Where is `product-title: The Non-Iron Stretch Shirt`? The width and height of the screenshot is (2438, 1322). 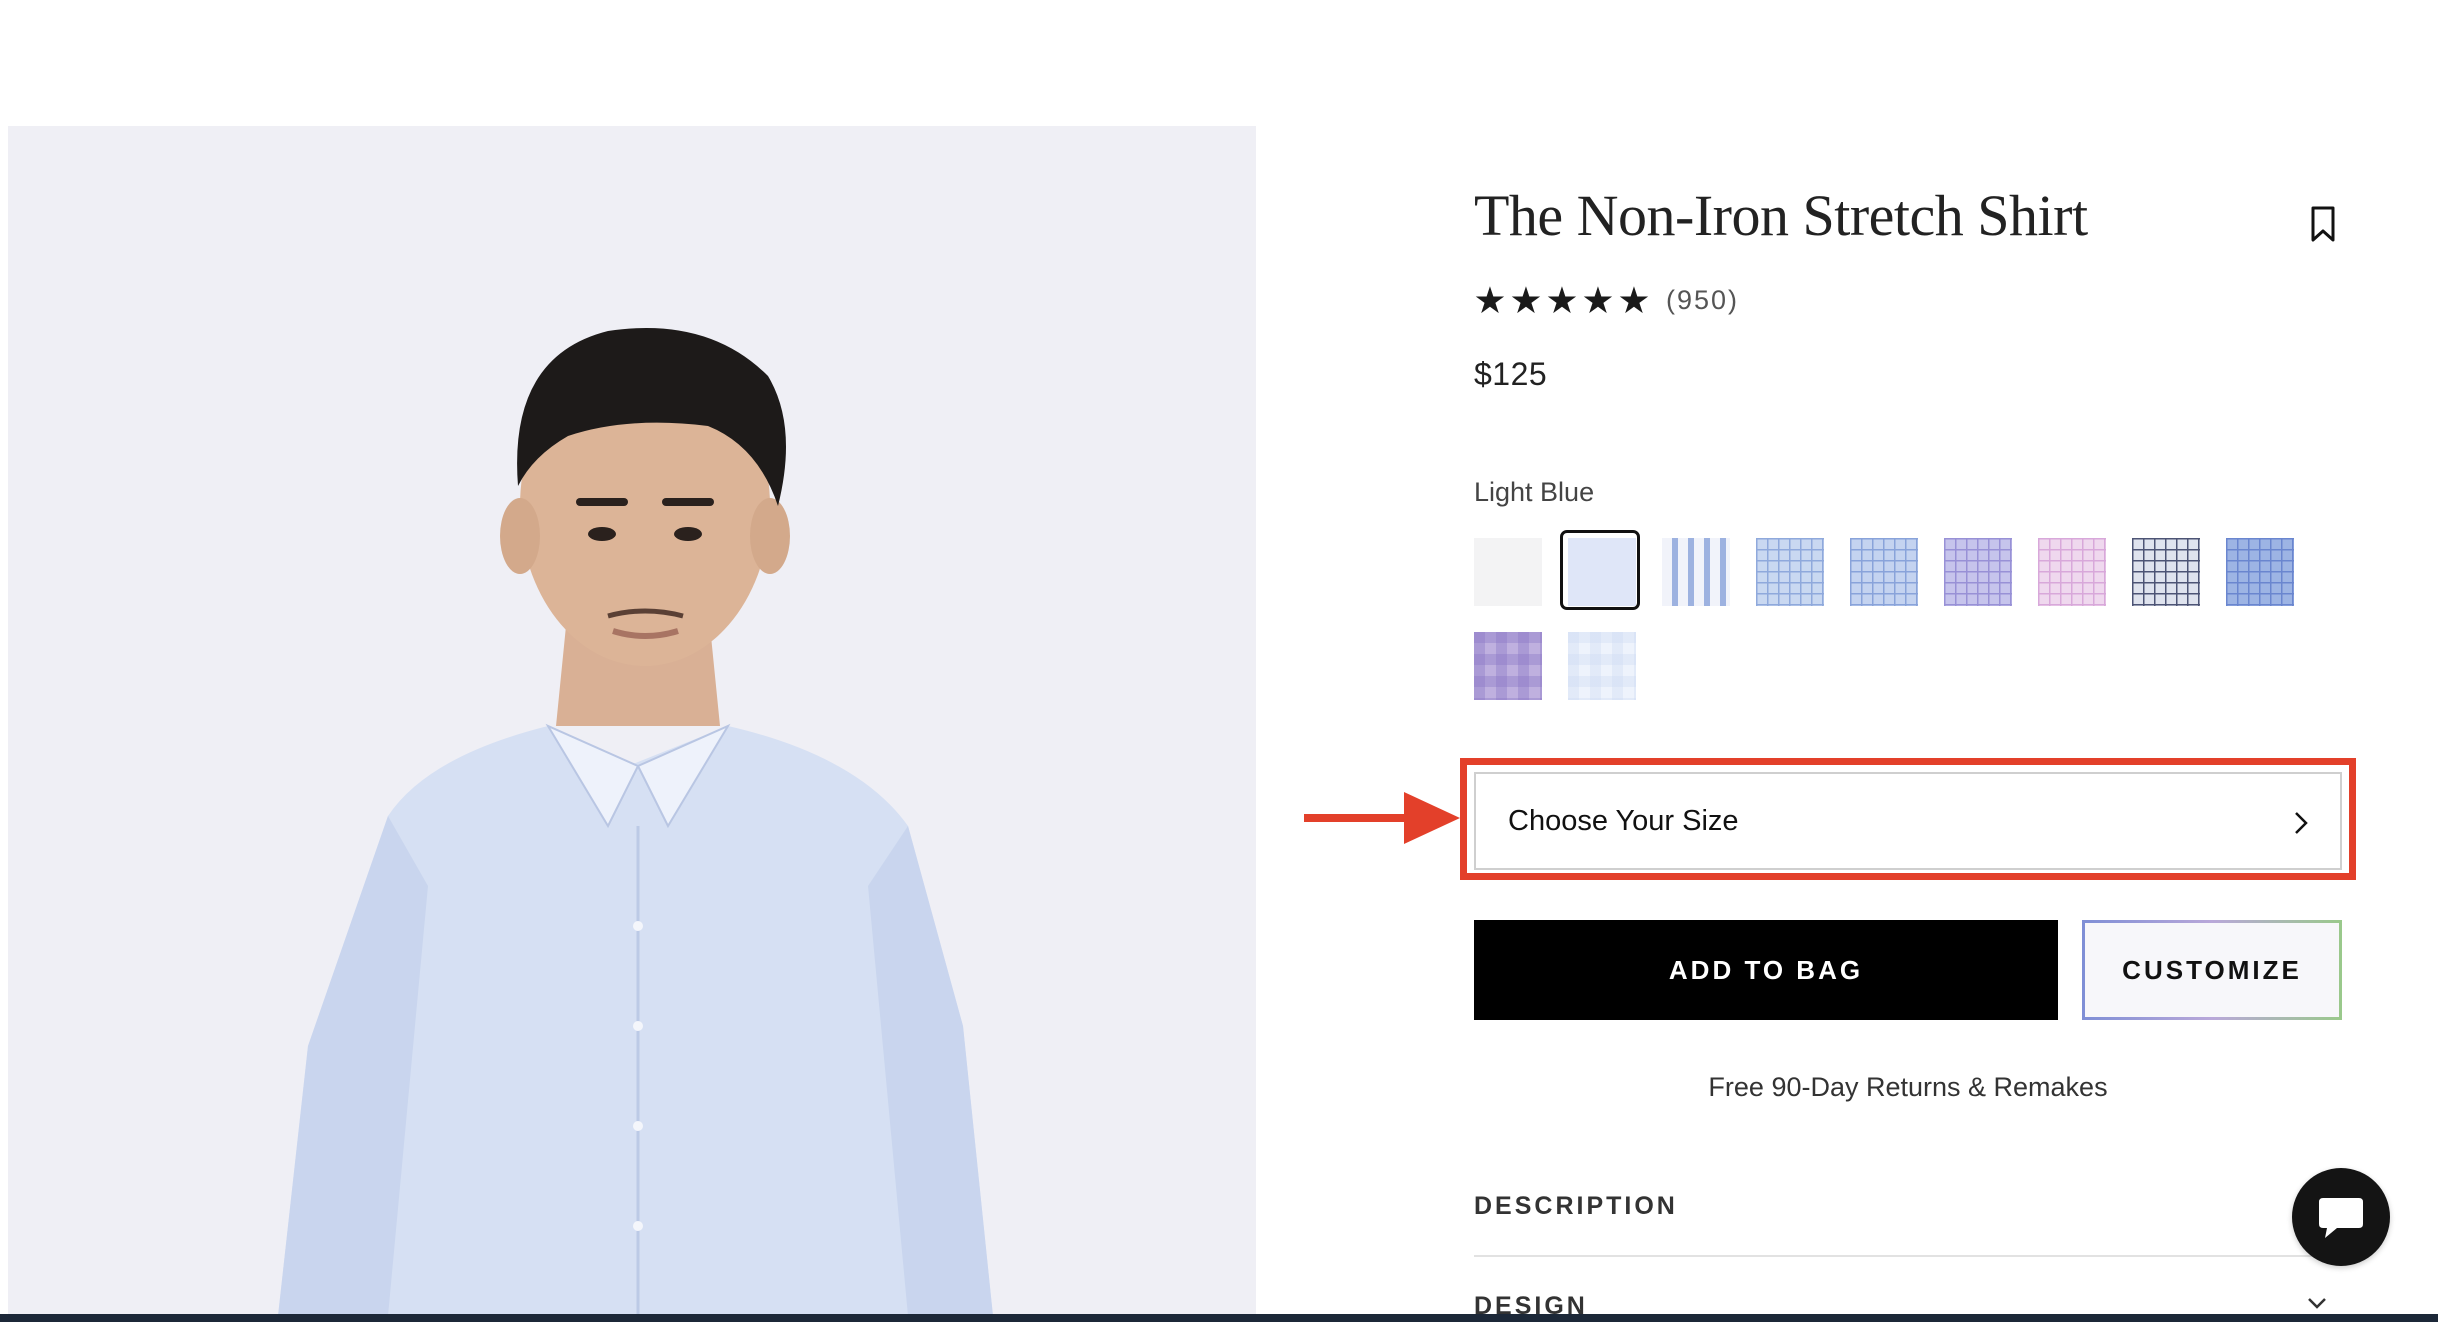 product-title: The Non-Iron Stretch Shirt is located at coordinates (1781, 215).